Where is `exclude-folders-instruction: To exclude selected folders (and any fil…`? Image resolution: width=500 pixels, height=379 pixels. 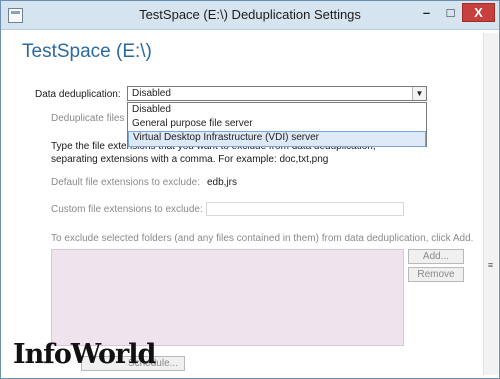
exclude-folders-instruction: To exclude selected folders (and any fil… is located at coordinates (262, 238).